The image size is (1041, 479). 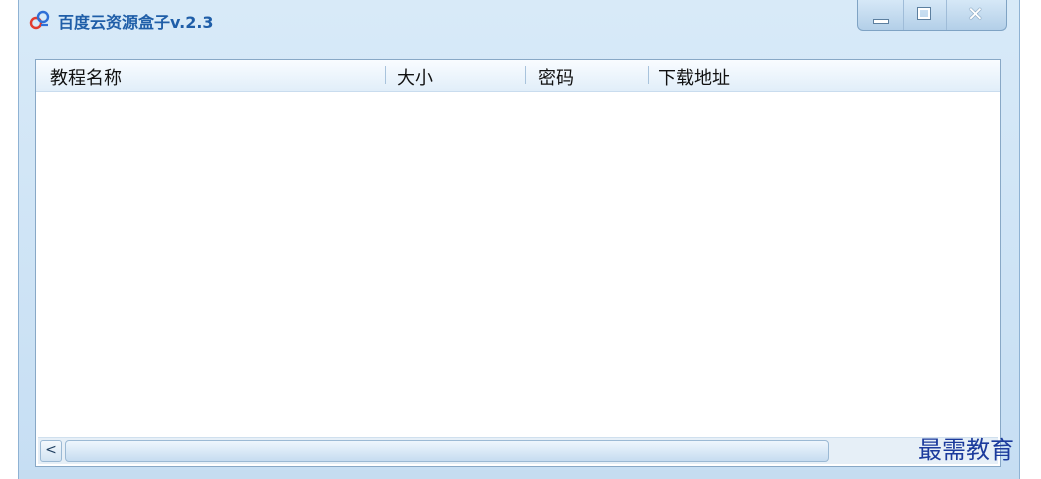 I want to click on column-header-size: 大小, so click(x=415, y=77).